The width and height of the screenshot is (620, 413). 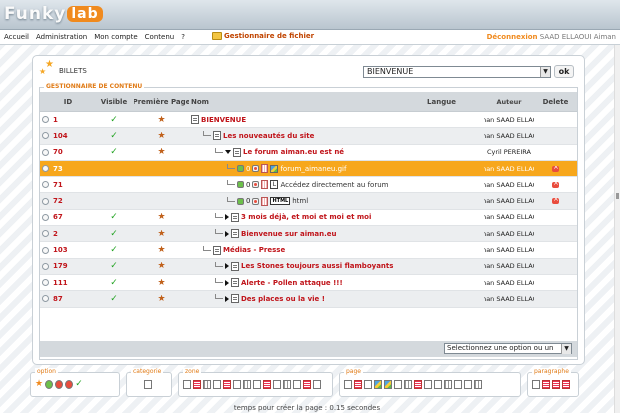 I want to click on zone-doc3-icon, so click(x=257, y=384).